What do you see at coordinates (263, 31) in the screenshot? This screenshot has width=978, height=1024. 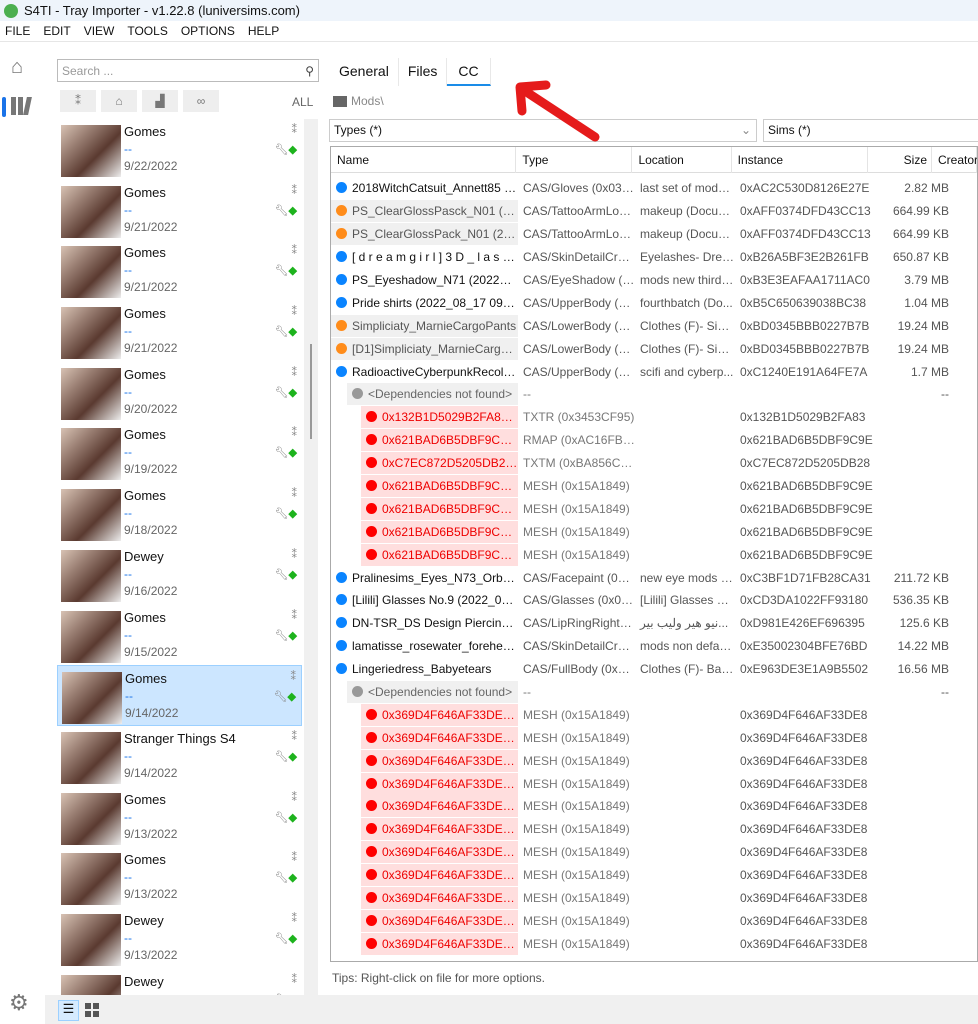 I see `menu-help: HELP` at bounding box center [263, 31].